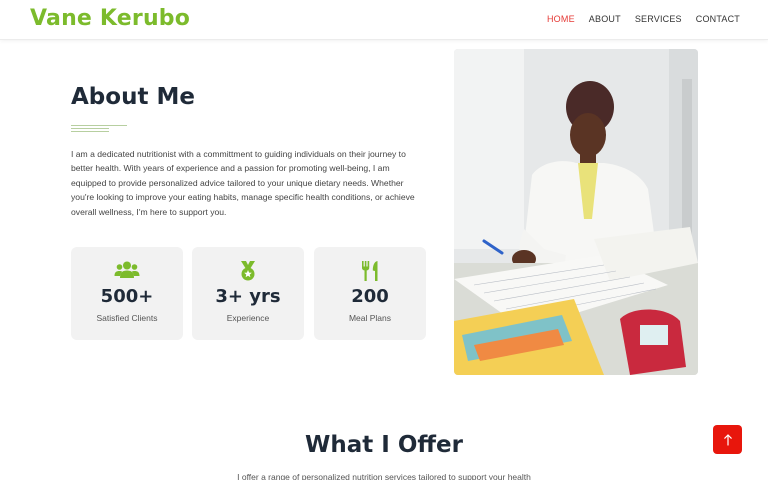 Image resolution: width=768 pixels, height=480 pixels. I want to click on stat-card-meal-plans: 200 Meal Plans, so click(370, 293).